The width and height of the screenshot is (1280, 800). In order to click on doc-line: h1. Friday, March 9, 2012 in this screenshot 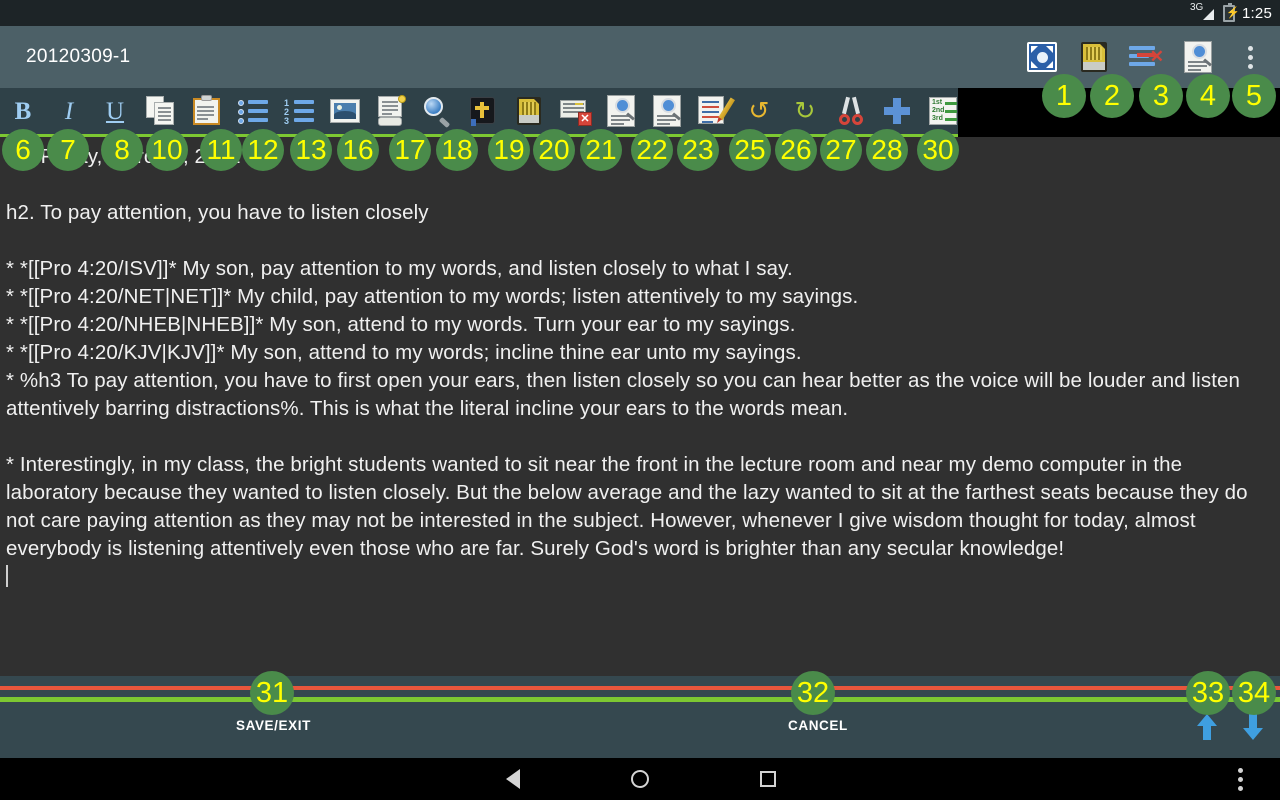, I will do `click(123, 156)`.